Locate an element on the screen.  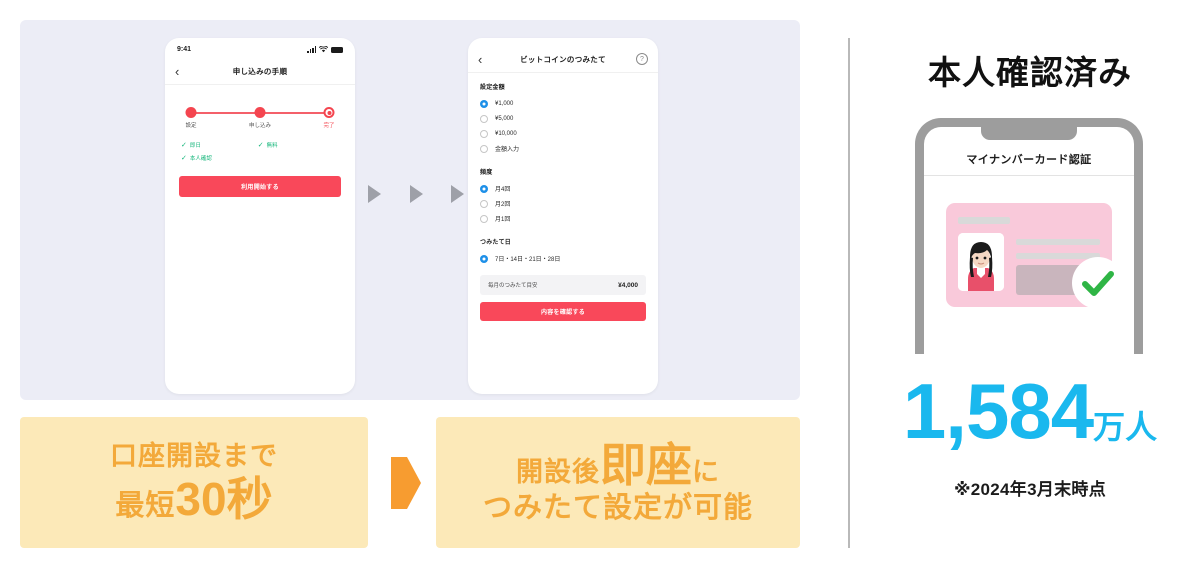
check-item-3: ✓ 本人確認 is located at coordinates (261, 158).